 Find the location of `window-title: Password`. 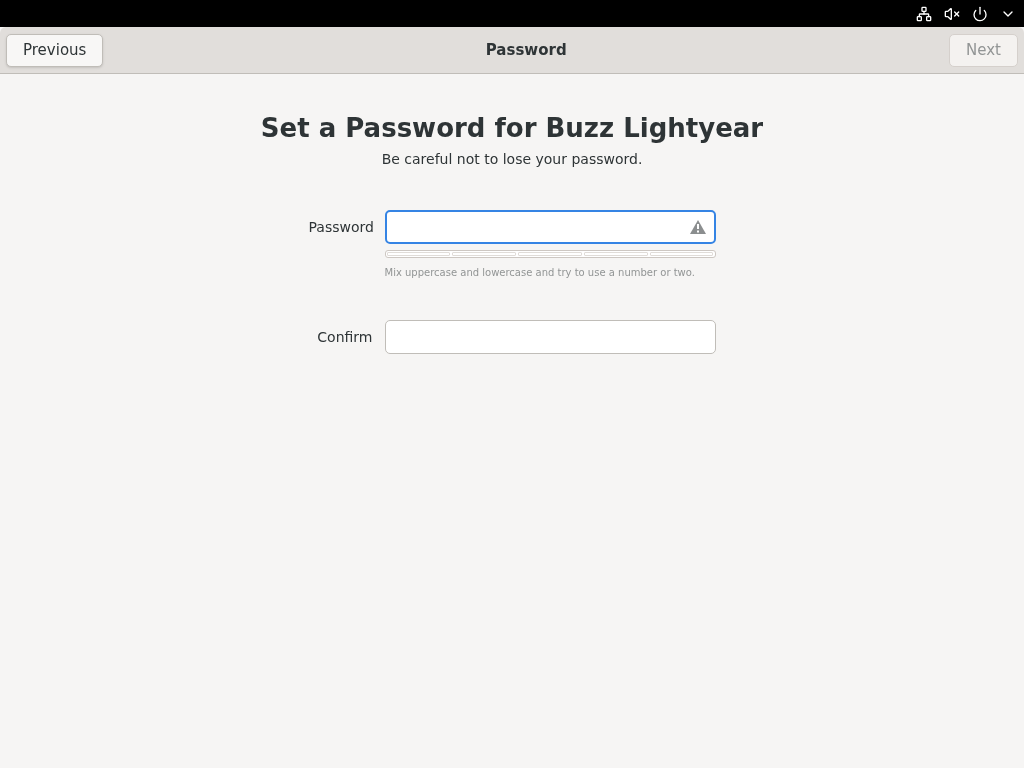

window-title: Password is located at coordinates (526, 50).